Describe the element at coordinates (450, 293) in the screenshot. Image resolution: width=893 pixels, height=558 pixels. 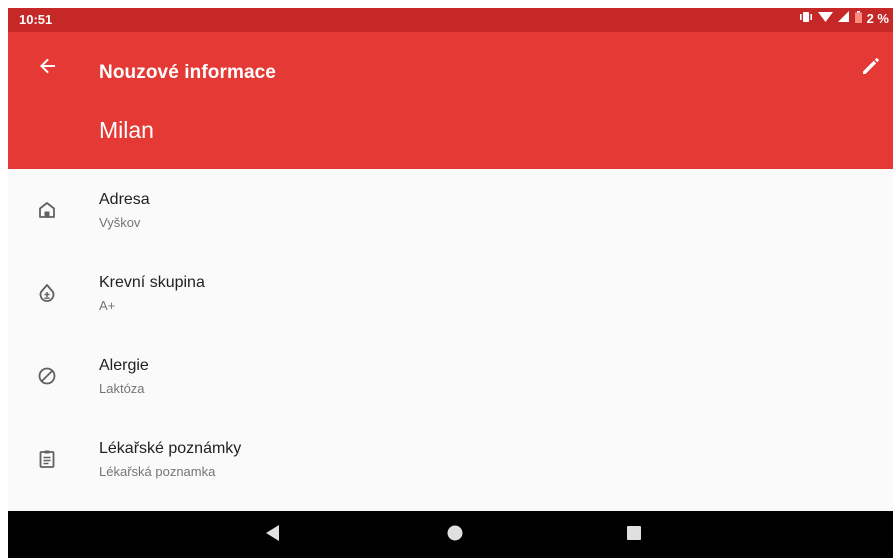
I see `list-item-blood-type: Krevní skupina A+` at that location.